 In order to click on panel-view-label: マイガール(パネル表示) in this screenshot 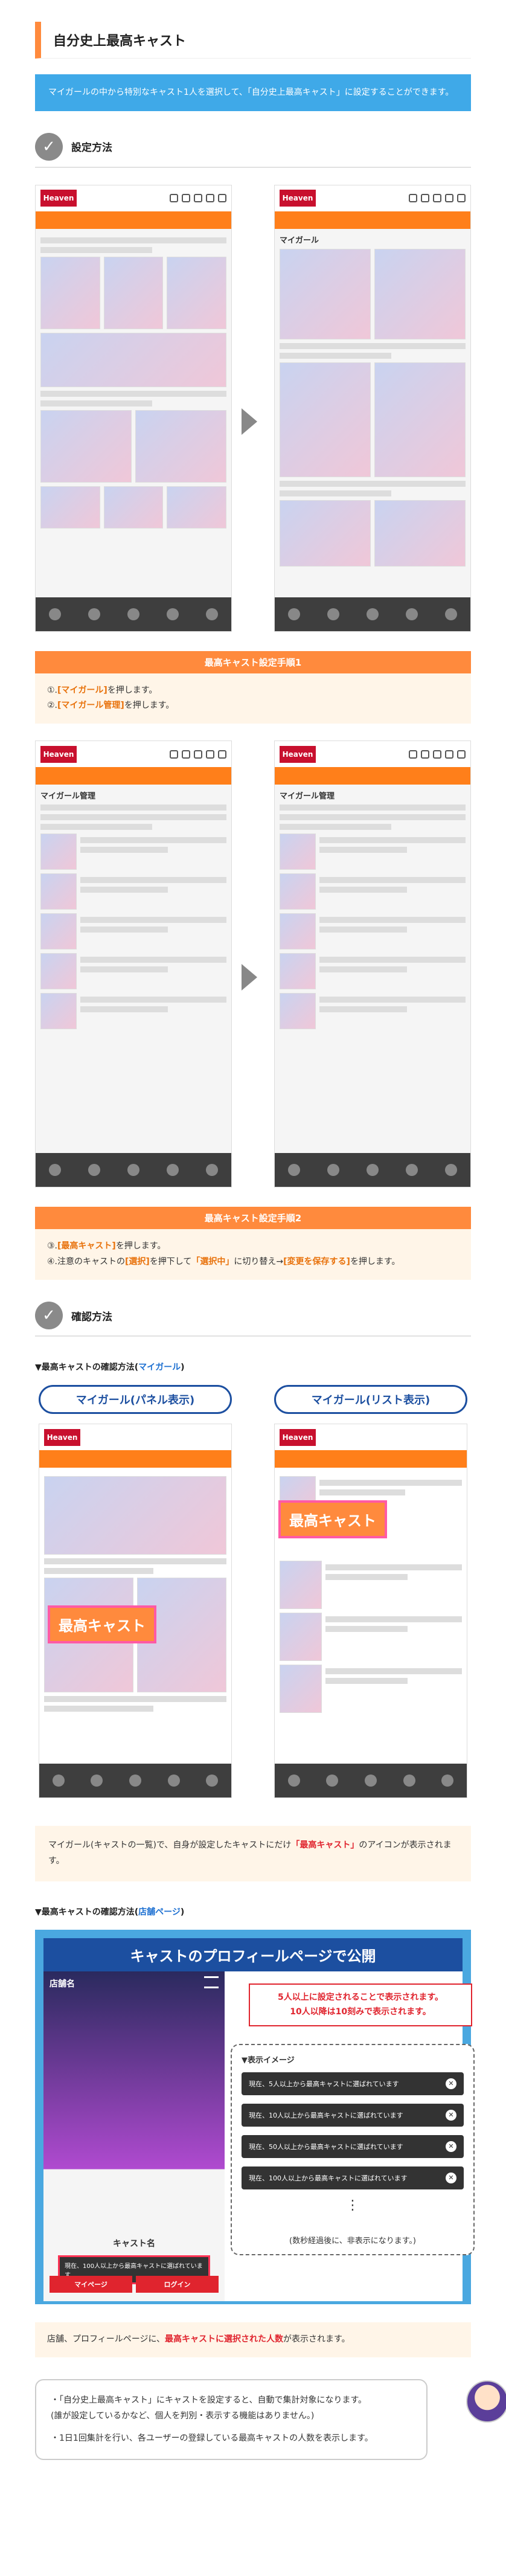, I will do `click(135, 1400)`.